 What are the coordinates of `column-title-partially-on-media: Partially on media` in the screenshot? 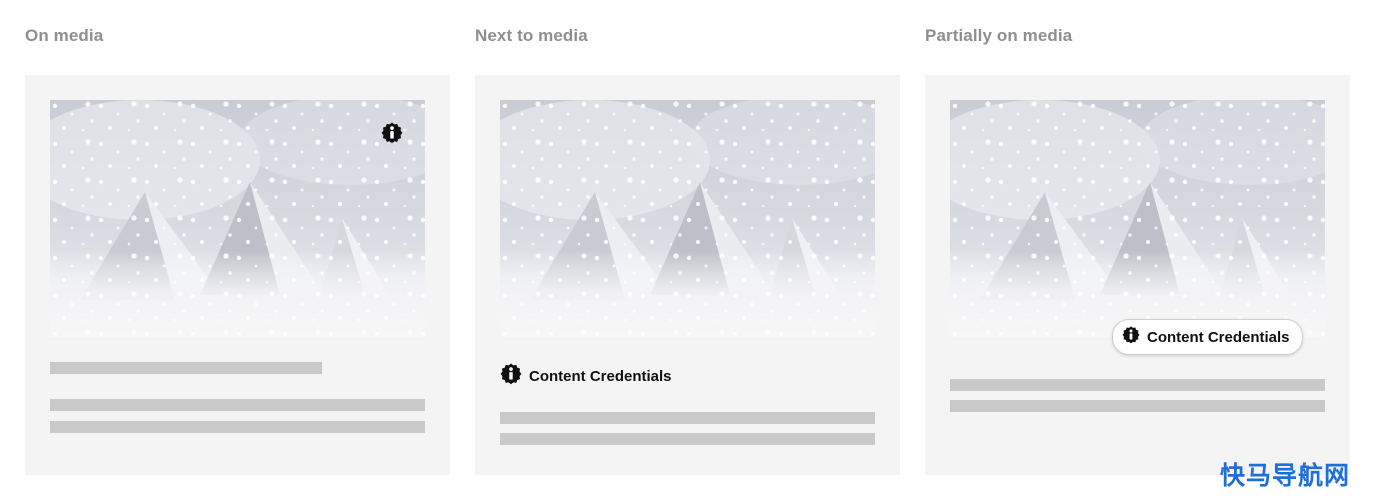 It's located at (999, 35).